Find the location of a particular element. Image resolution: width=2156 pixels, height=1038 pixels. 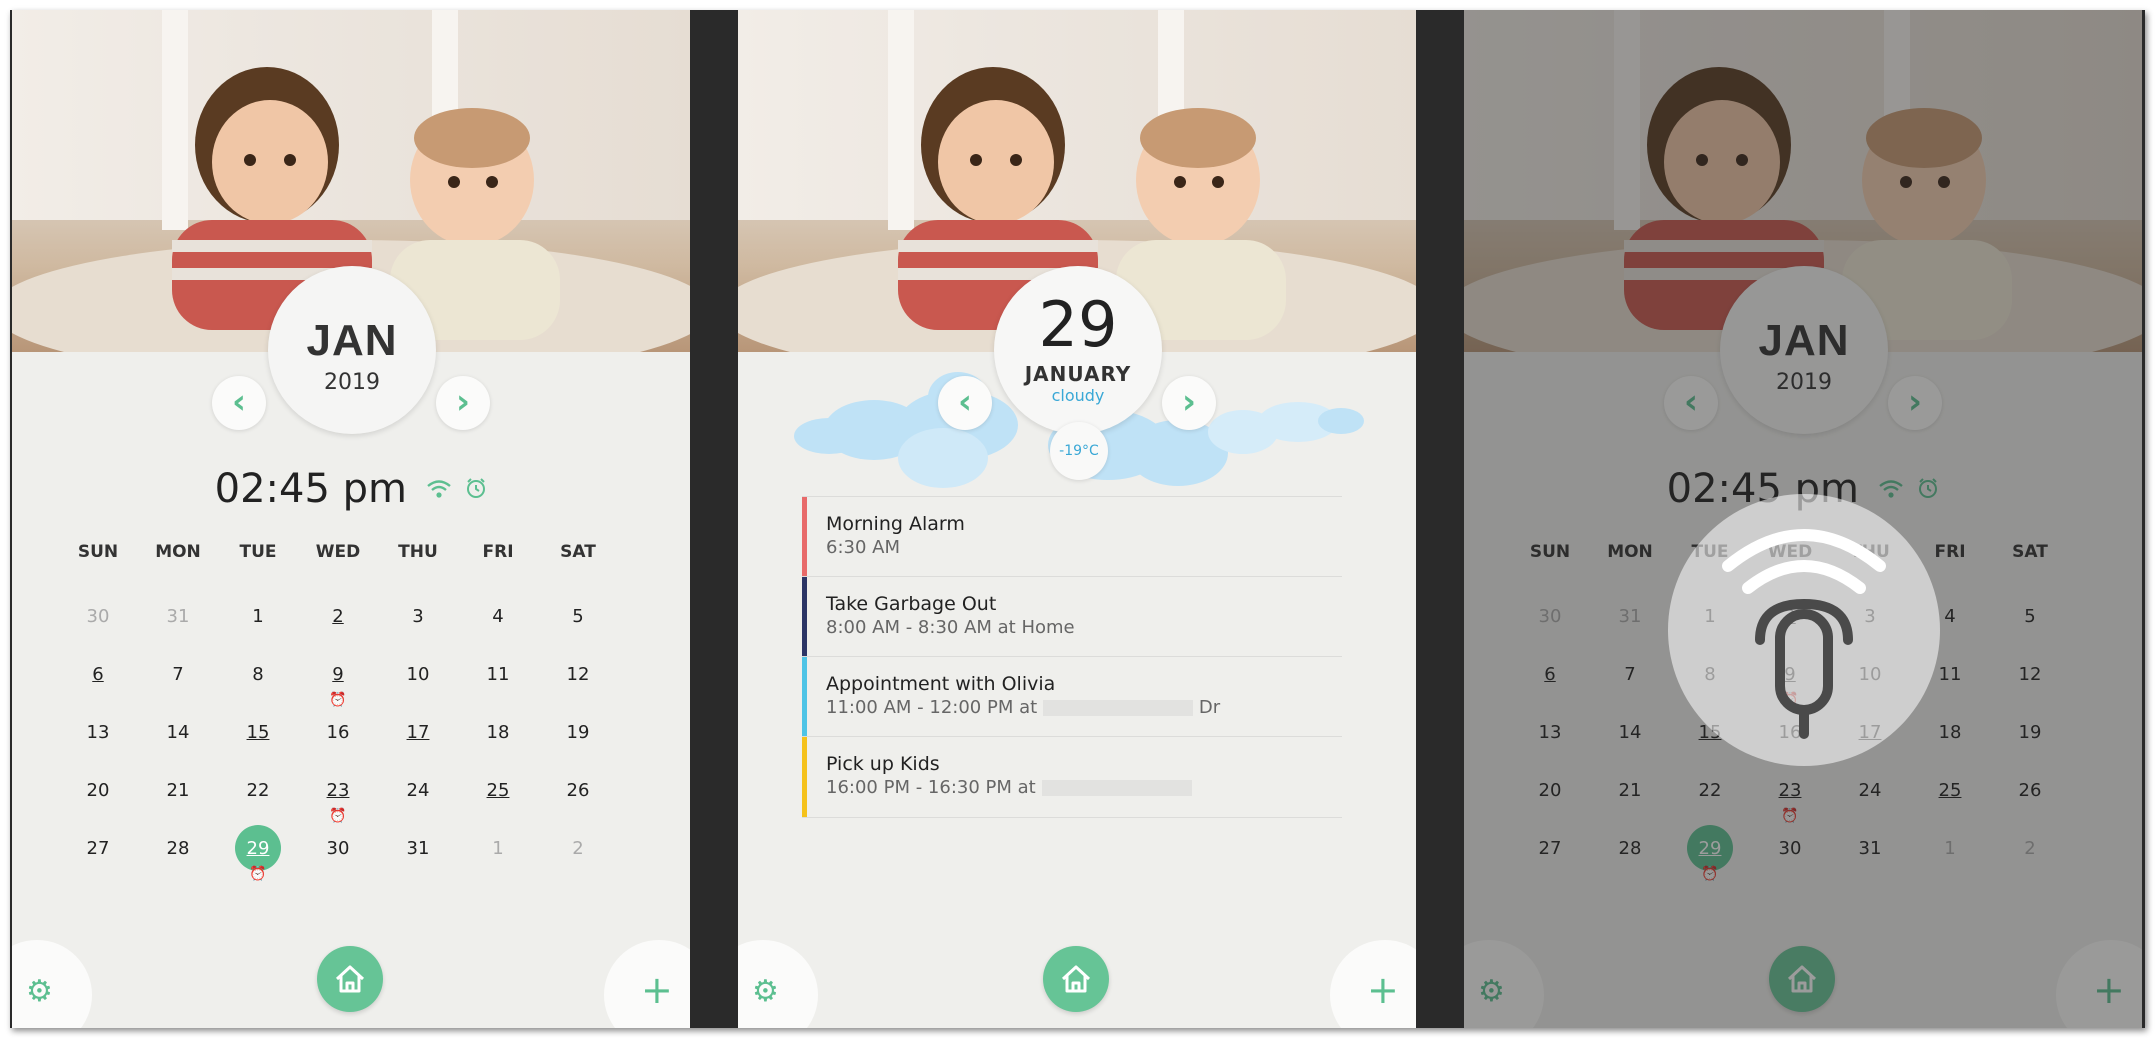

event-detail: 6:30 AM is located at coordinates (863, 547).